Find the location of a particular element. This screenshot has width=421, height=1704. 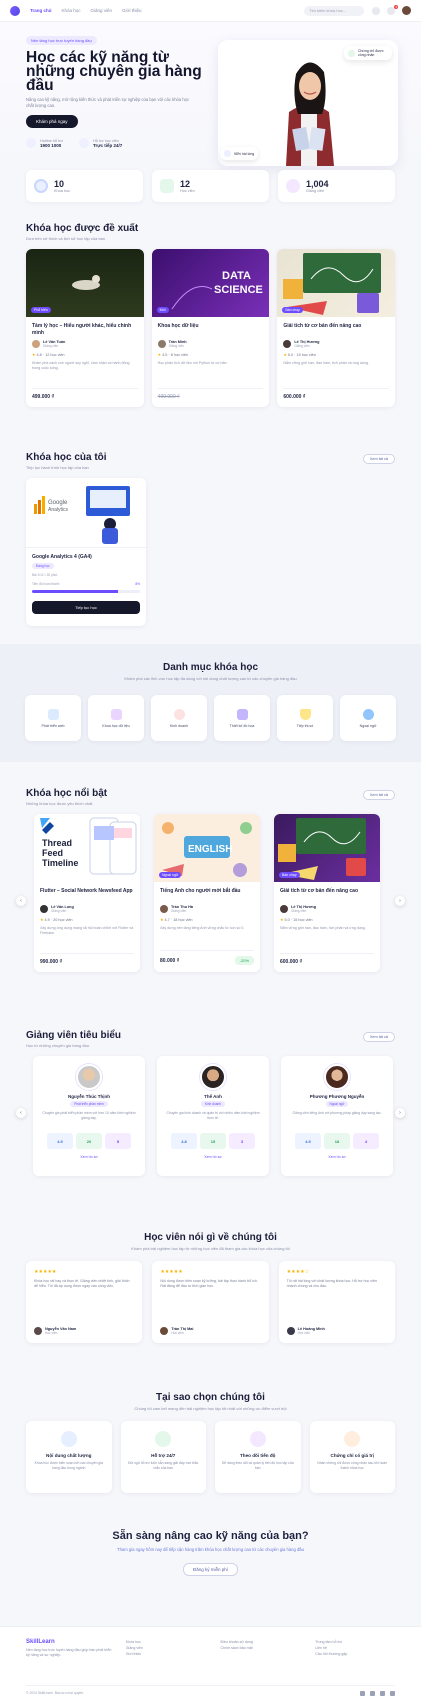

author-role: Giảng viên is located at coordinates (302, 346).